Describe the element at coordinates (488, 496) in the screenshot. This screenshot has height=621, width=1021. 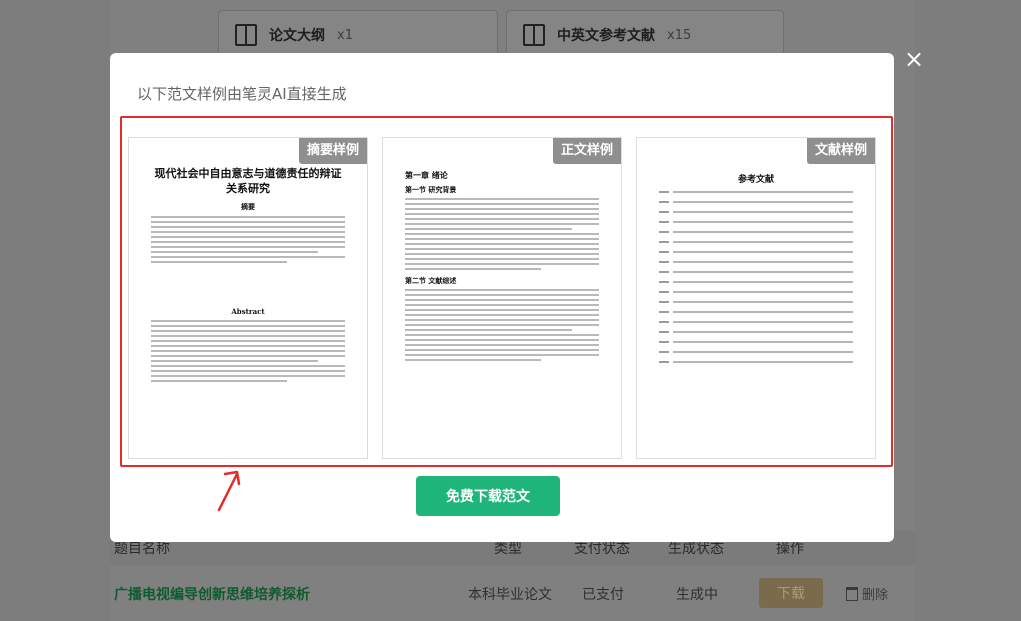
I see `free-download-button: 免费下载范文` at that location.